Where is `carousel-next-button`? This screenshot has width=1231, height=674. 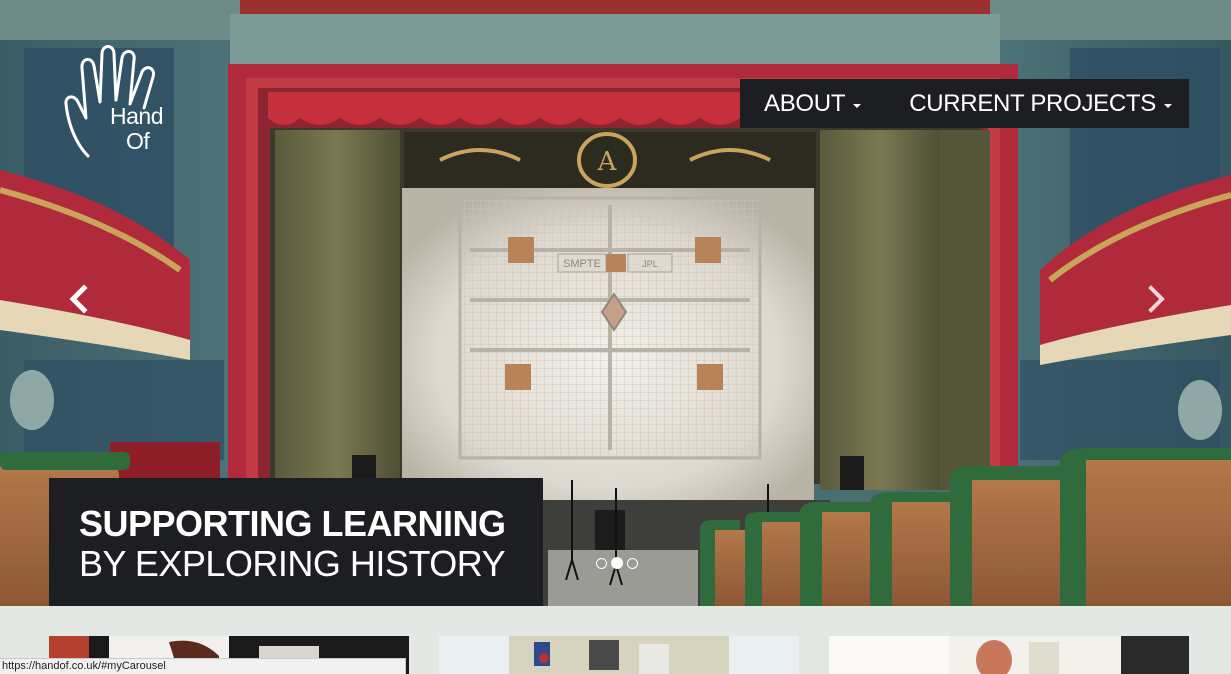
carousel-next-button is located at coordinates (1157, 299).